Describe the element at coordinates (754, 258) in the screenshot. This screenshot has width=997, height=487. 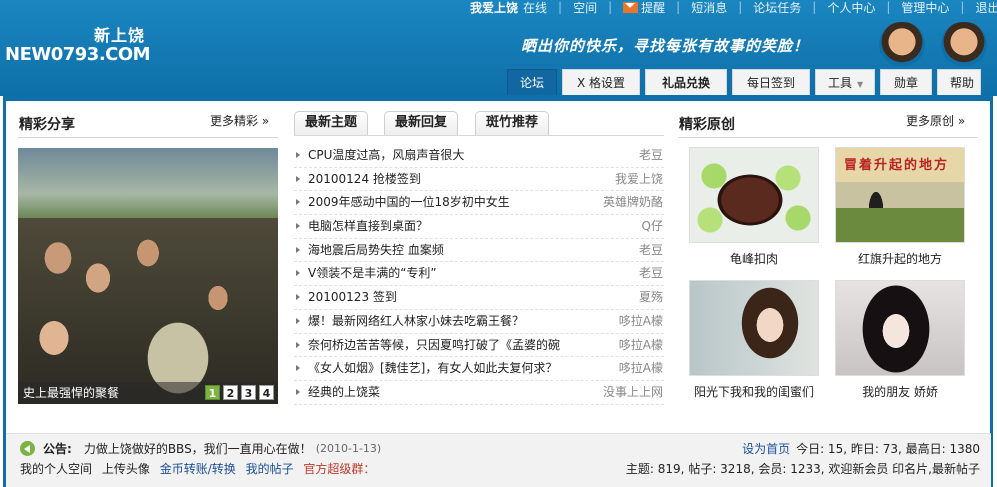
I see `thumbnail-caption: 龟峰扣肉` at that location.